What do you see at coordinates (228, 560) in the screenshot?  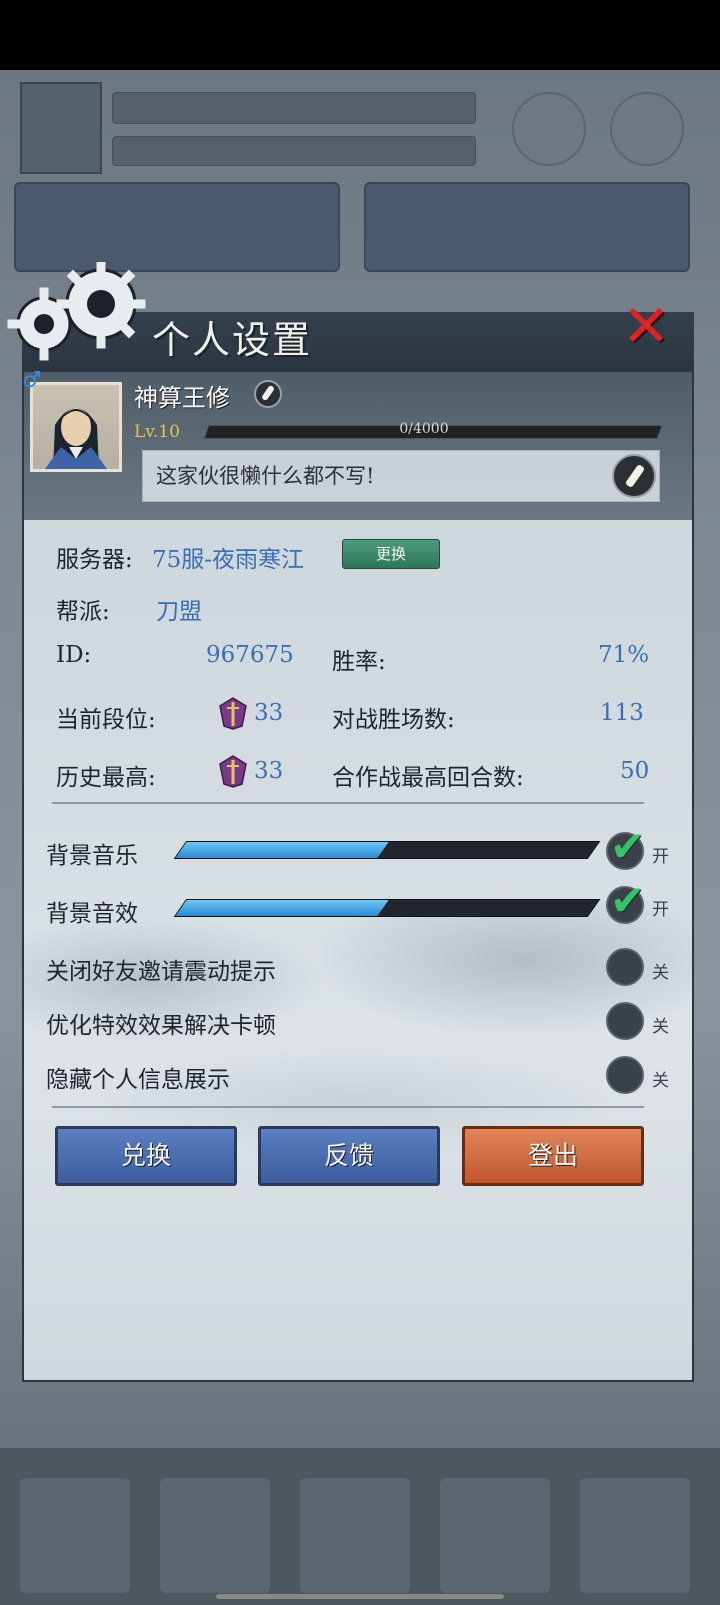 I see `server-value: 75服-夜雨寒江` at bounding box center [228, 560].